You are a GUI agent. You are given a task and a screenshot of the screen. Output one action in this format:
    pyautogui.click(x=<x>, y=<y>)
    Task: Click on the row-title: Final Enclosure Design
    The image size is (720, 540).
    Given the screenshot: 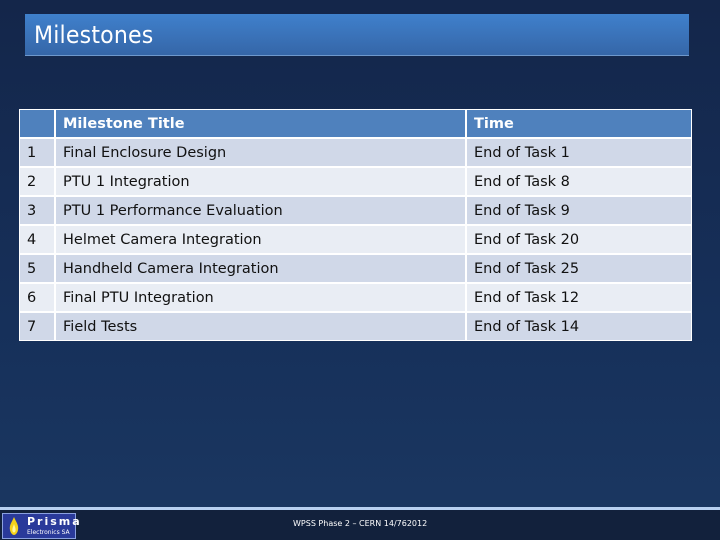 What is the action you would take?
    pyautogui.click(x=261, y=153)
    